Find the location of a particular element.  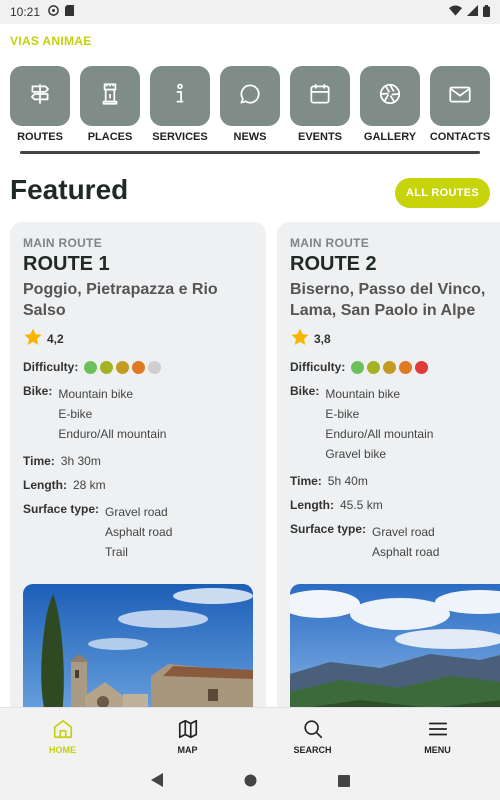

category-label: SERVICES is located at coordinates (180, 137).